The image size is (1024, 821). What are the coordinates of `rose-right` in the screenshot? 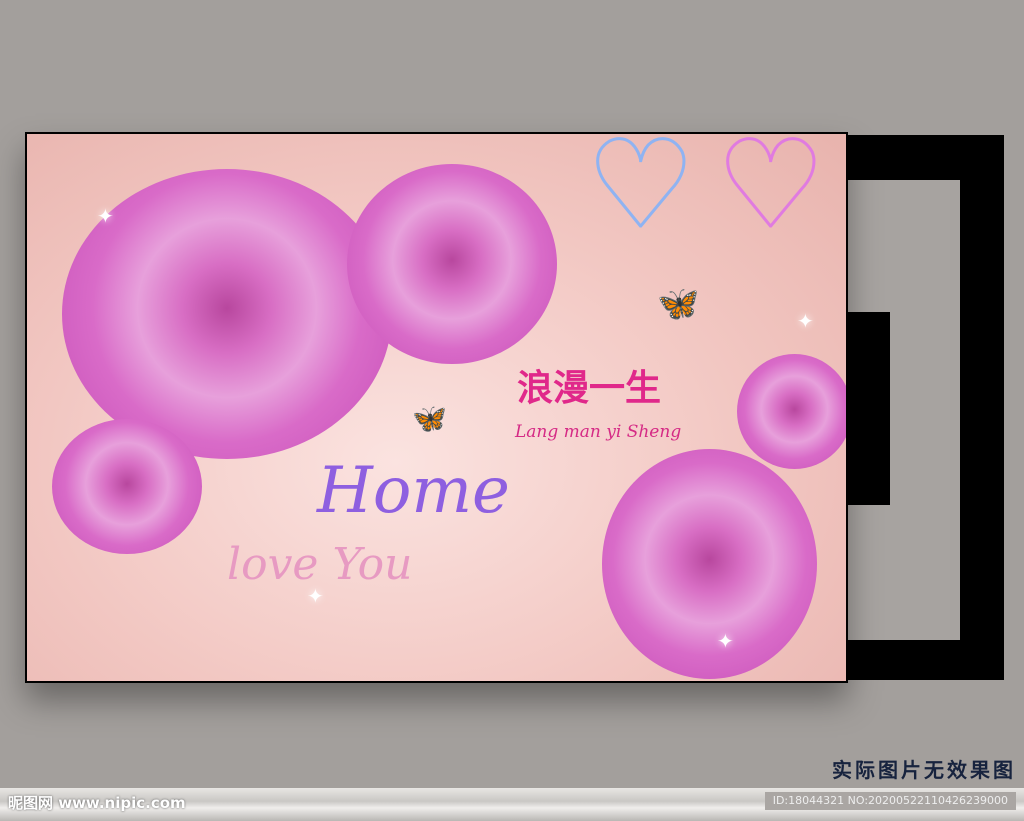 It's located at (791, 411).